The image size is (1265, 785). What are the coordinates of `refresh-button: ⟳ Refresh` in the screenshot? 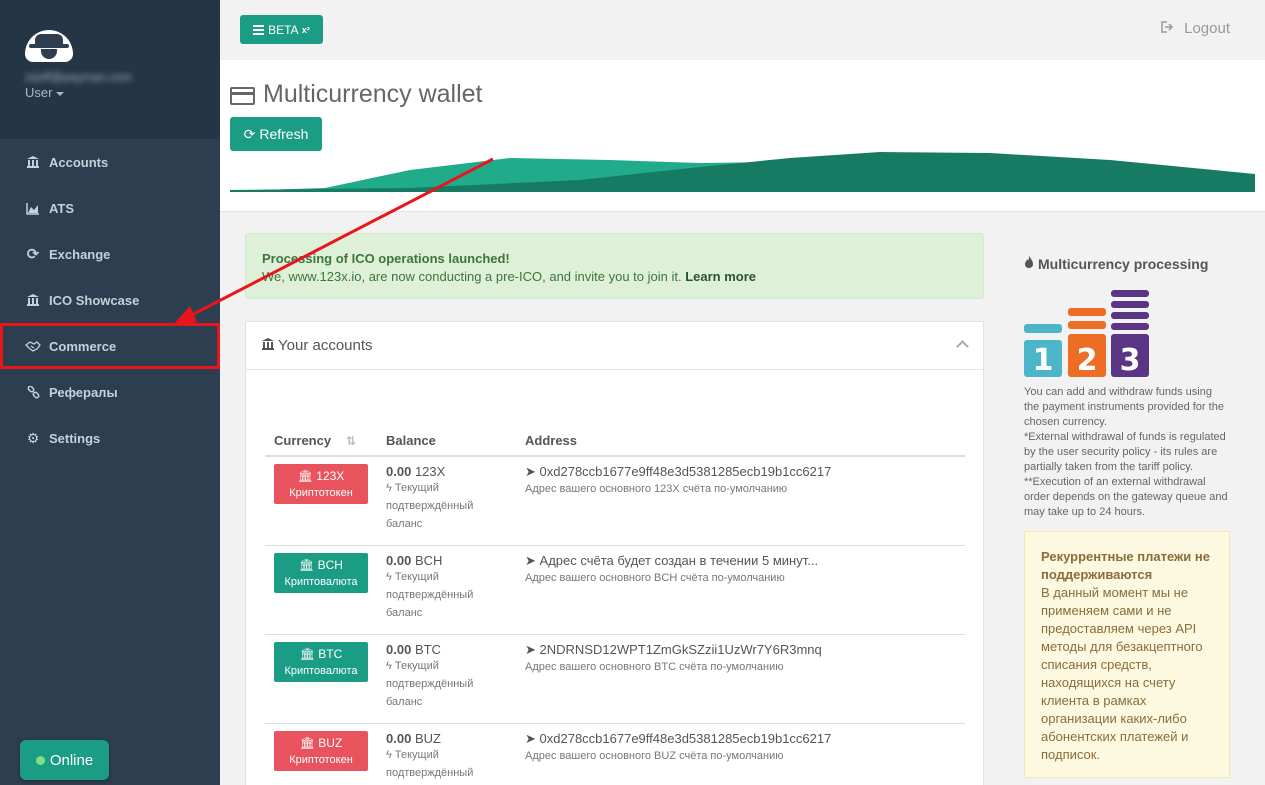 It's located at (276, 134).